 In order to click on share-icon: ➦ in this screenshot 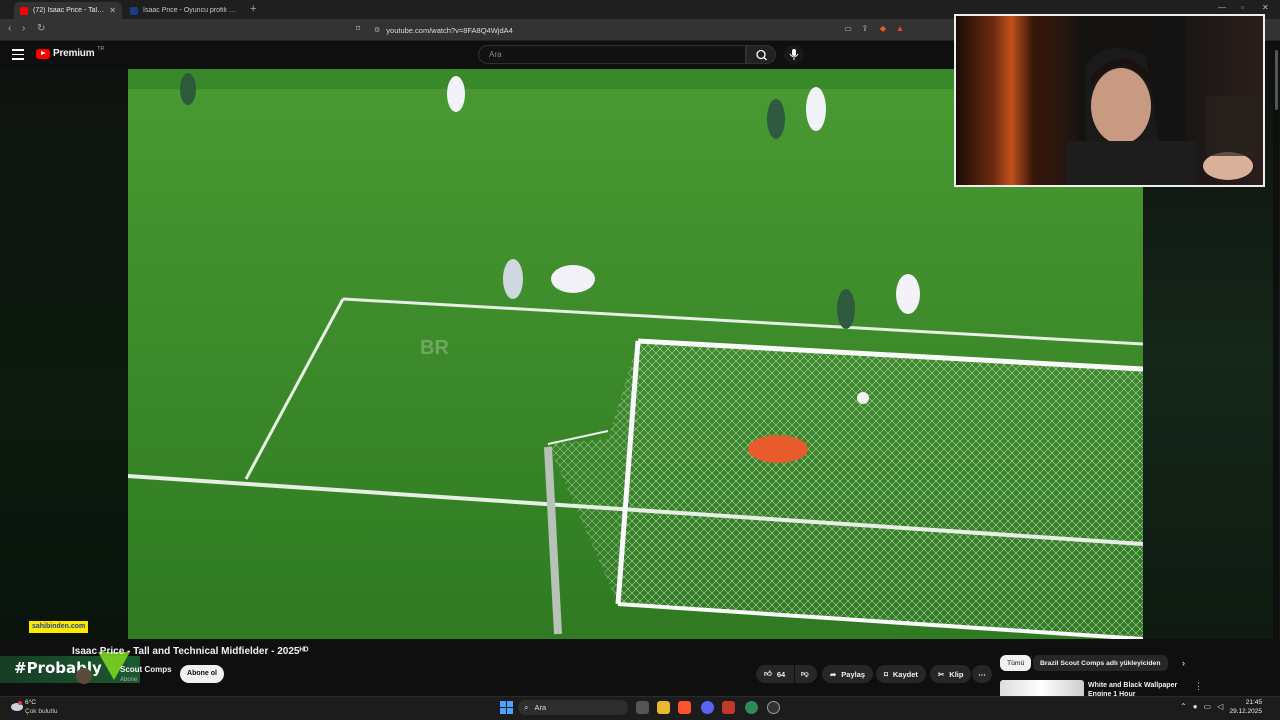, I will do `click(833, 674)`.